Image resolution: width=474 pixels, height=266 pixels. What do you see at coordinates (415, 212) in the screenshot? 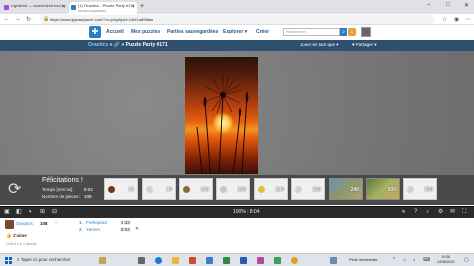
I see `help-icon: ?` at bounding box center [415, 212].